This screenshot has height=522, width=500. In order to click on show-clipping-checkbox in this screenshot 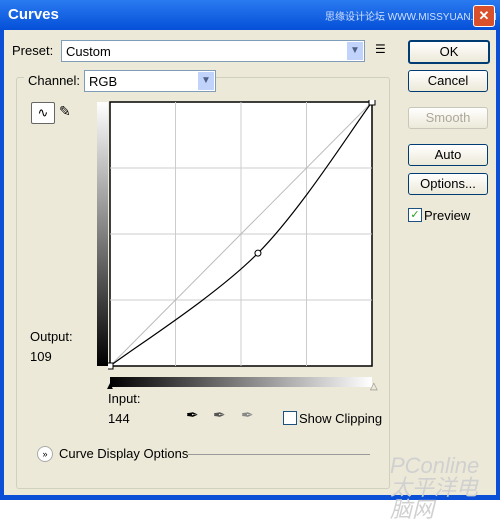, I will do `click(290, 418)`.